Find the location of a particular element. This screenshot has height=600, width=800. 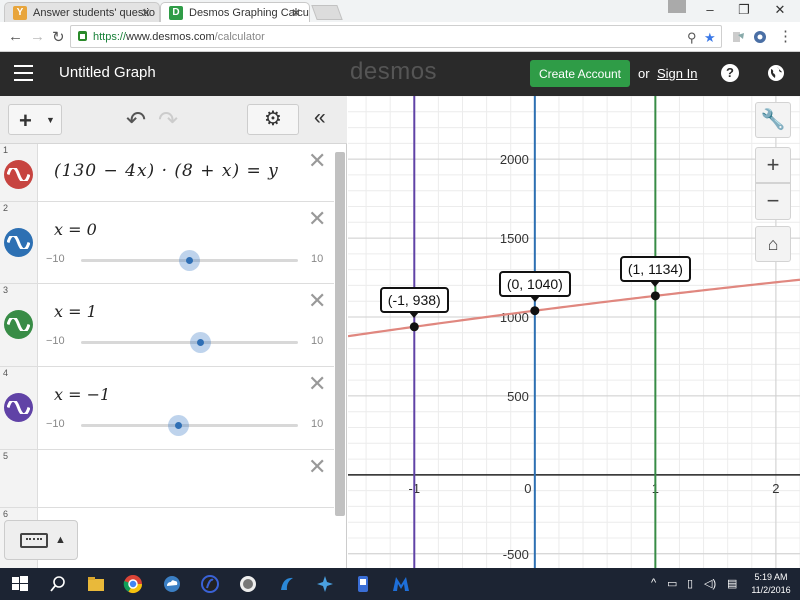

clock-date: 11/2/2016 is located at coordinates (771, 590).